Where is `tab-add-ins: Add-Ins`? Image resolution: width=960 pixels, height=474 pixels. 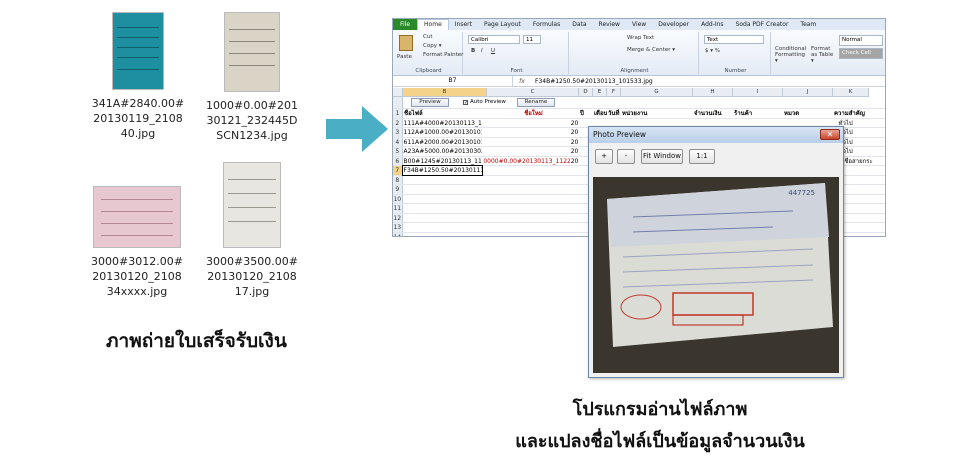 tab-add-ins: Add-Ins is located at coordinates (712, 24).